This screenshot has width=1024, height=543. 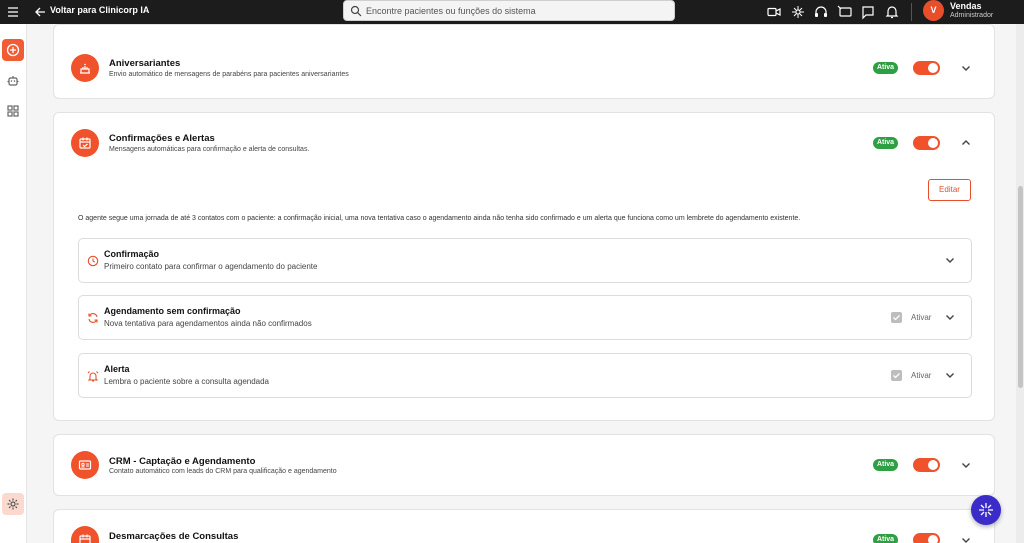 I want to click on cake-icon, so click(x=85, y=68).